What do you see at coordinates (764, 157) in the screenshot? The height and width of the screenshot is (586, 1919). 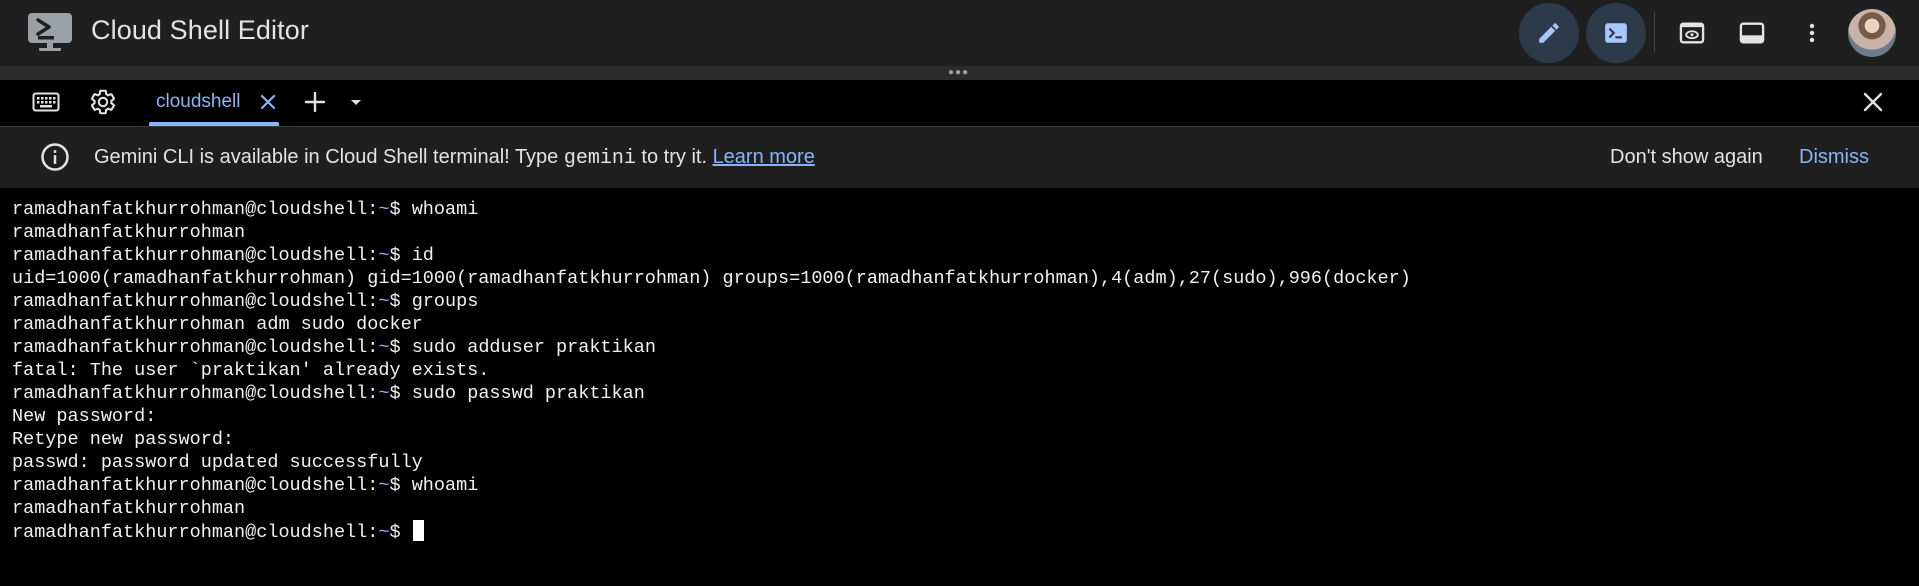 I see `learn-more-link: Learn more` at bounding box center [764, 157].